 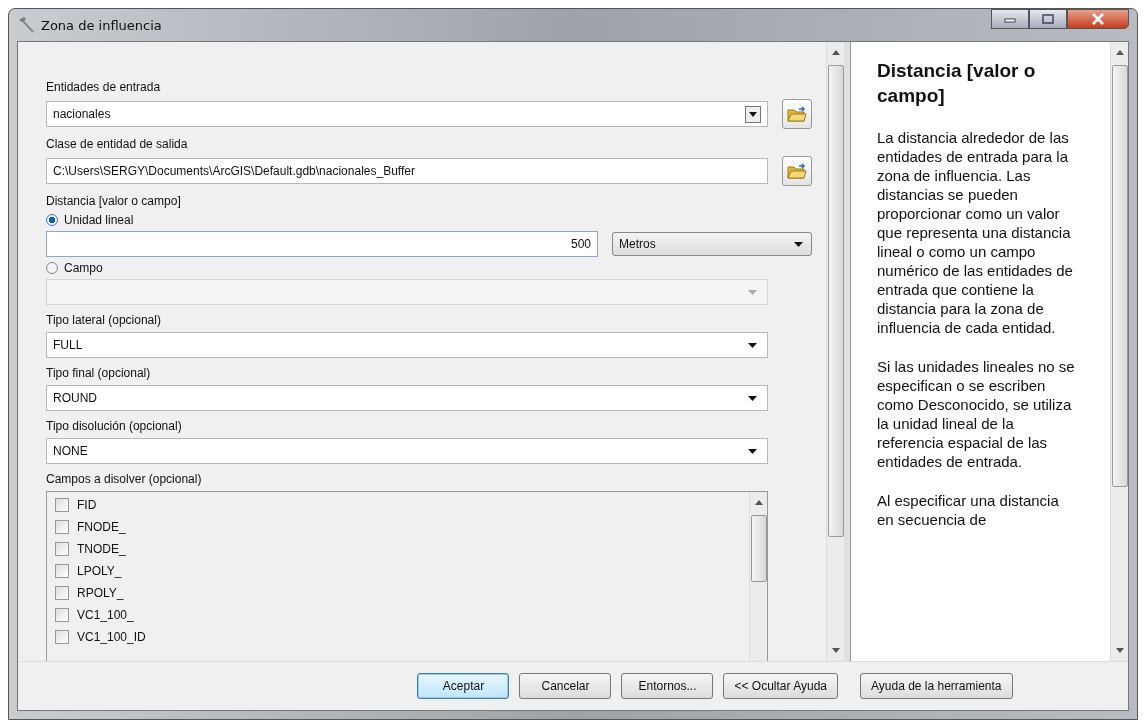 What do you see at coordinates (565, 686) in the screenshot?
I see `dialog-button: Cancelar` at bounding box center [565, 686].